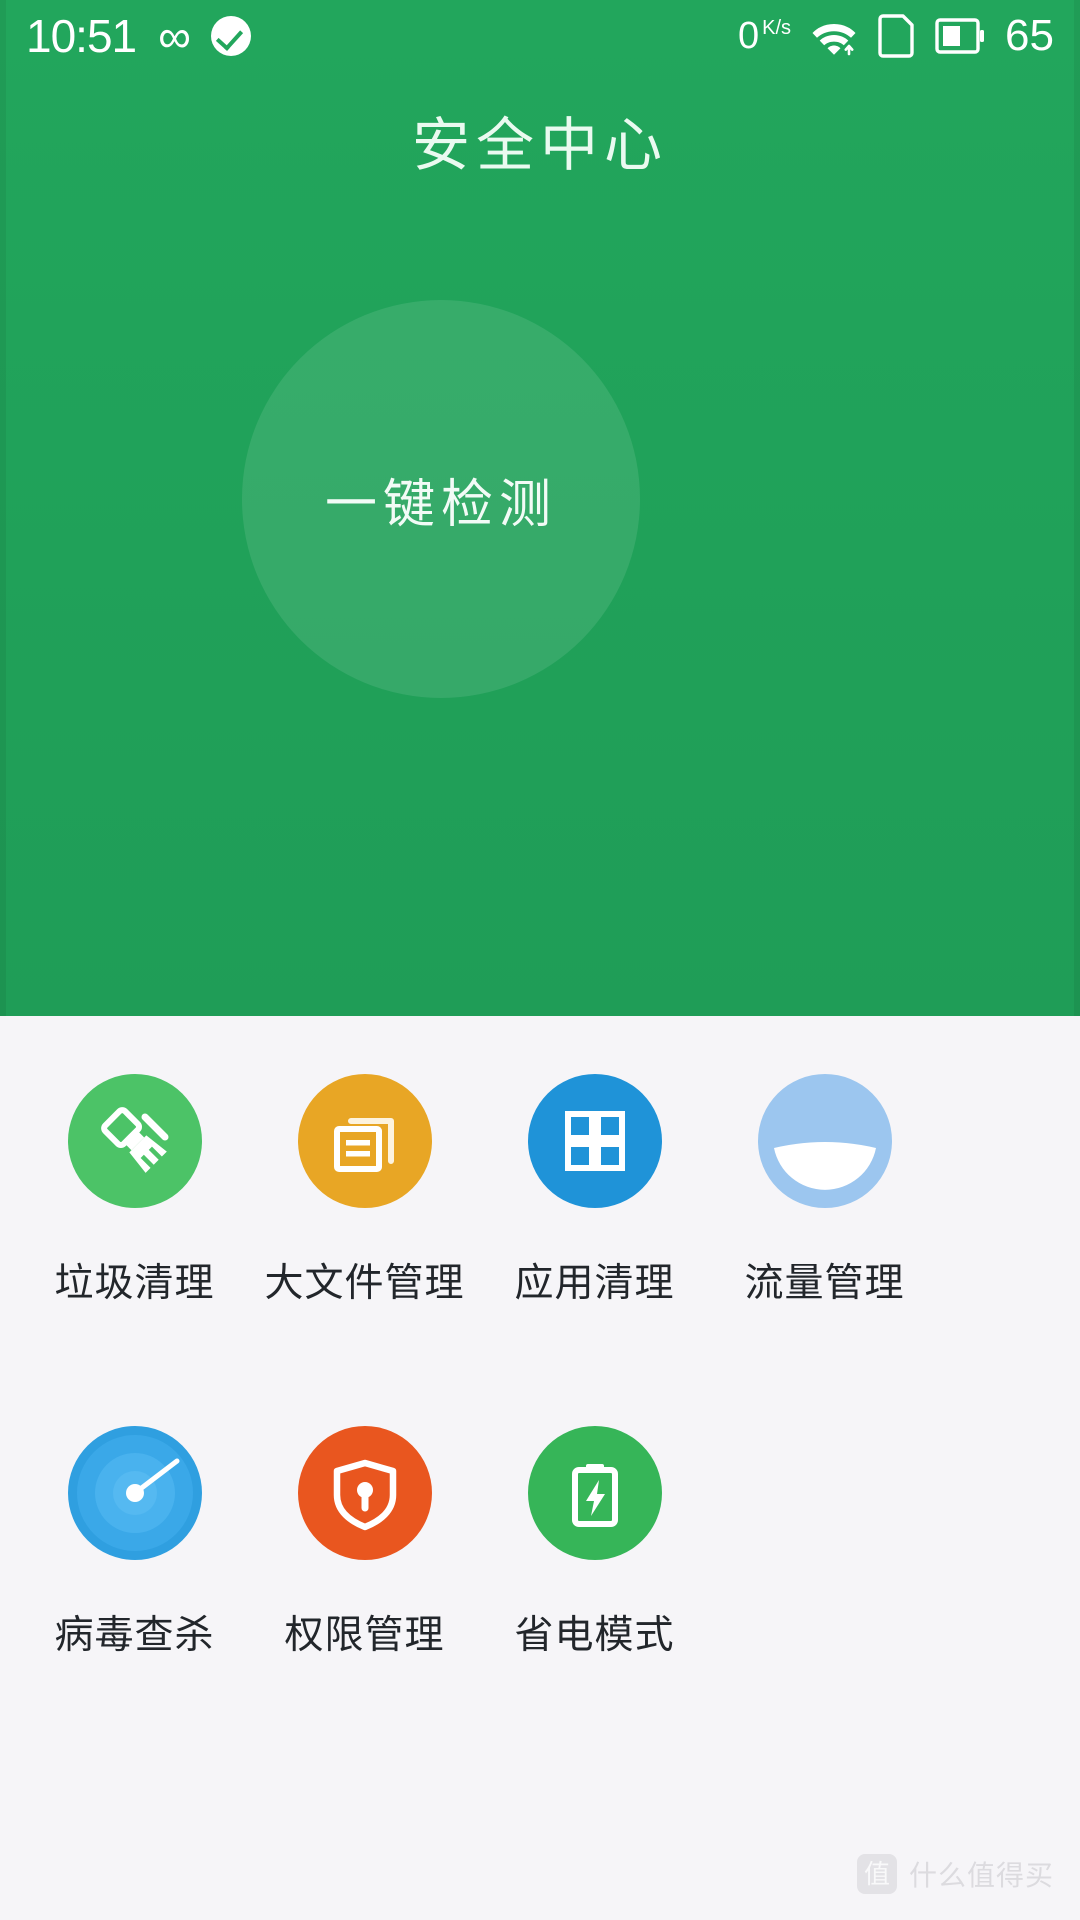 Image resolution: width=1080 pixels, height=1920 pixels. I want to click on tile-label: 病毒查杀, so click(134, 1635).